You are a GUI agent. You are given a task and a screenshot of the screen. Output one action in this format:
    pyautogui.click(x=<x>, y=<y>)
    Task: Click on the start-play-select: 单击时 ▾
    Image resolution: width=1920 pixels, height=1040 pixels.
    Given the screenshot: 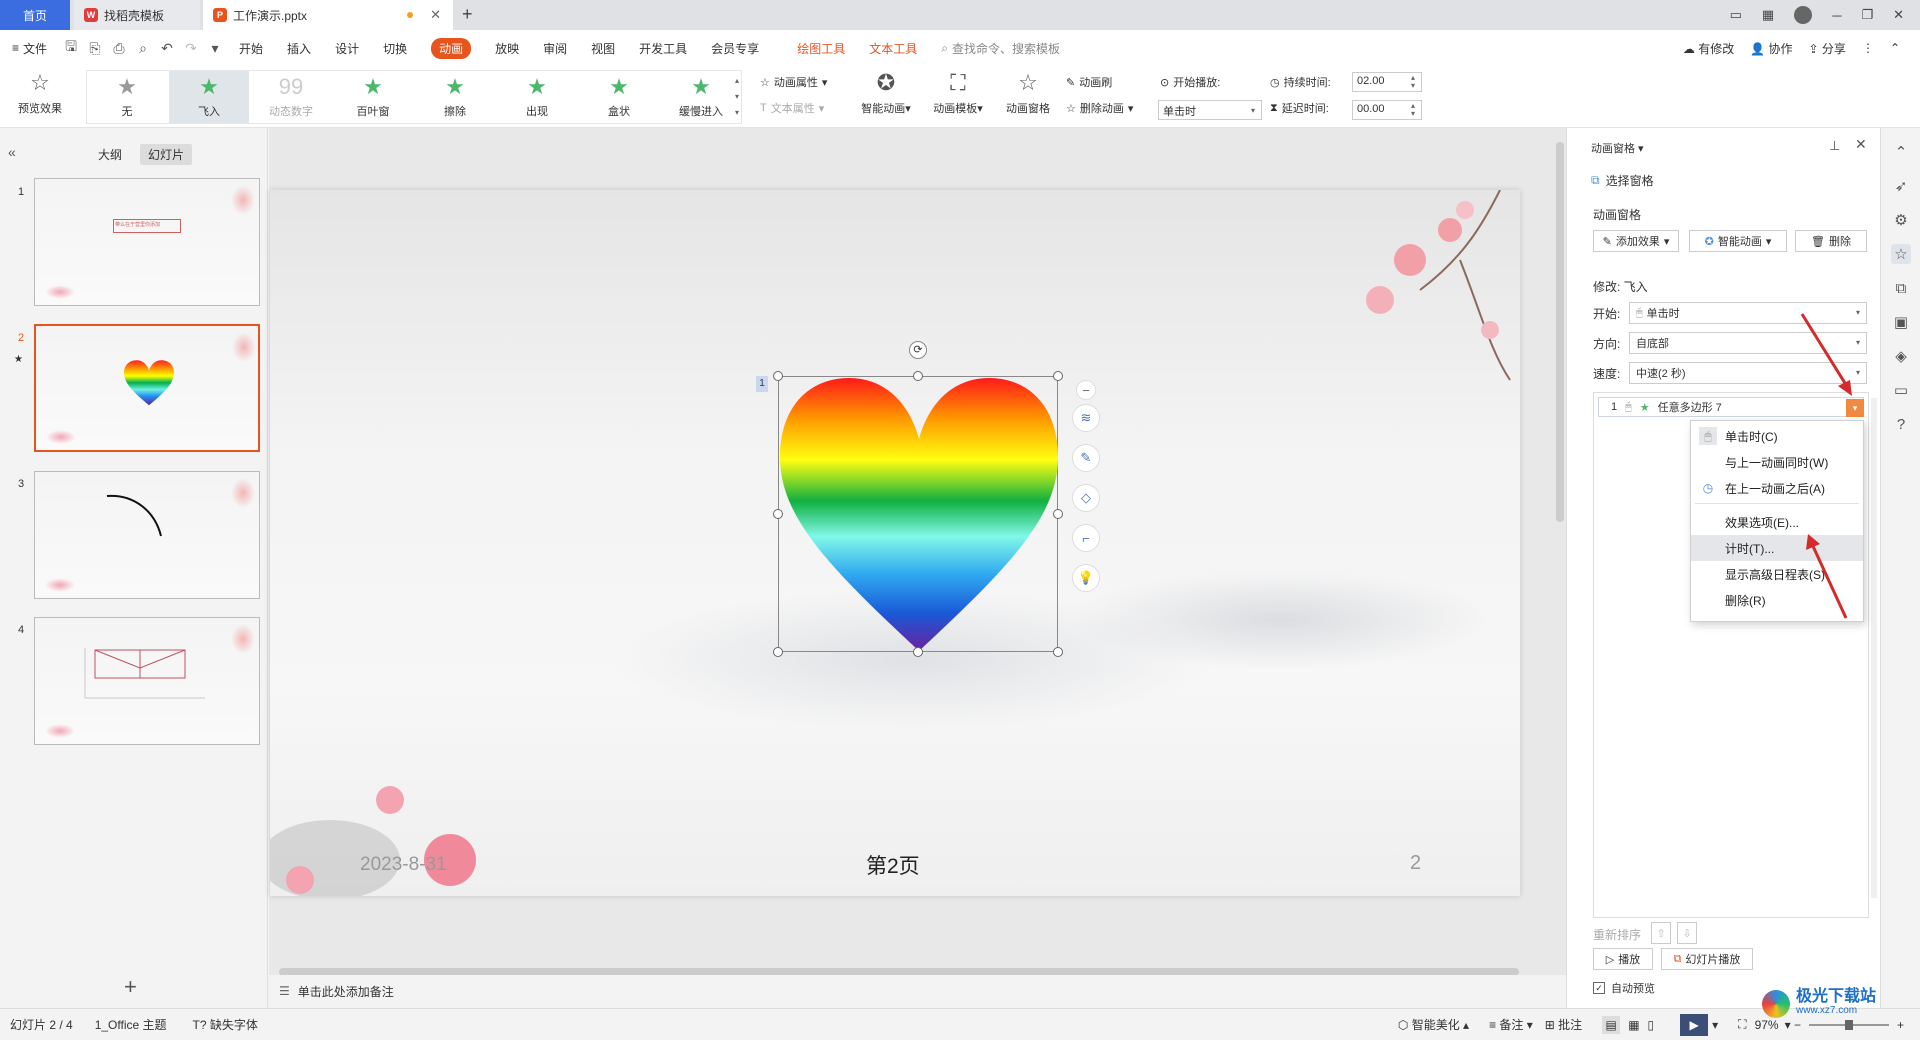 What is the action you would take?
    pyautogui.click(x=1210, y=110)
    